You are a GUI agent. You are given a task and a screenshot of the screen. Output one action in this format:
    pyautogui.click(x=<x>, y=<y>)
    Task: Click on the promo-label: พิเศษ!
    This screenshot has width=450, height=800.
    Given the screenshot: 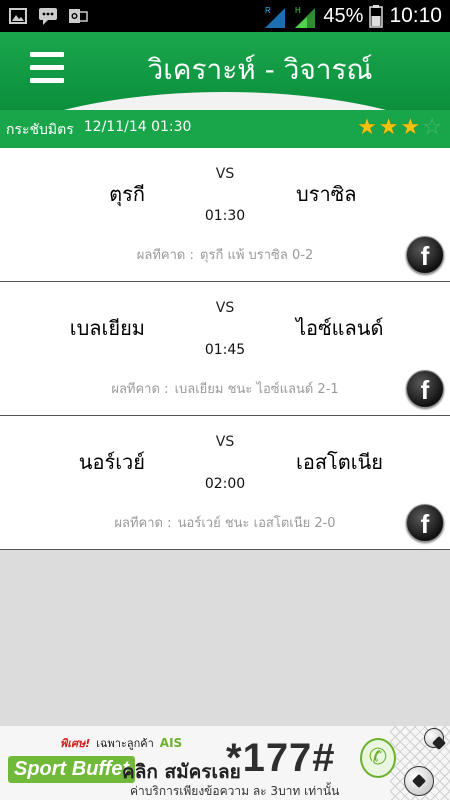 What is the action you would take?
    pyautogui.click(x=75, y=743)
    